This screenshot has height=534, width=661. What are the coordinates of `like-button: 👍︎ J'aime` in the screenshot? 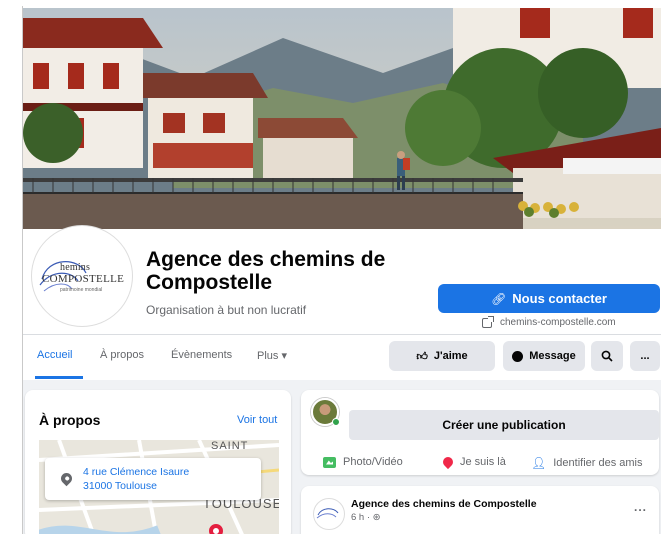 It's located at (442, 356).